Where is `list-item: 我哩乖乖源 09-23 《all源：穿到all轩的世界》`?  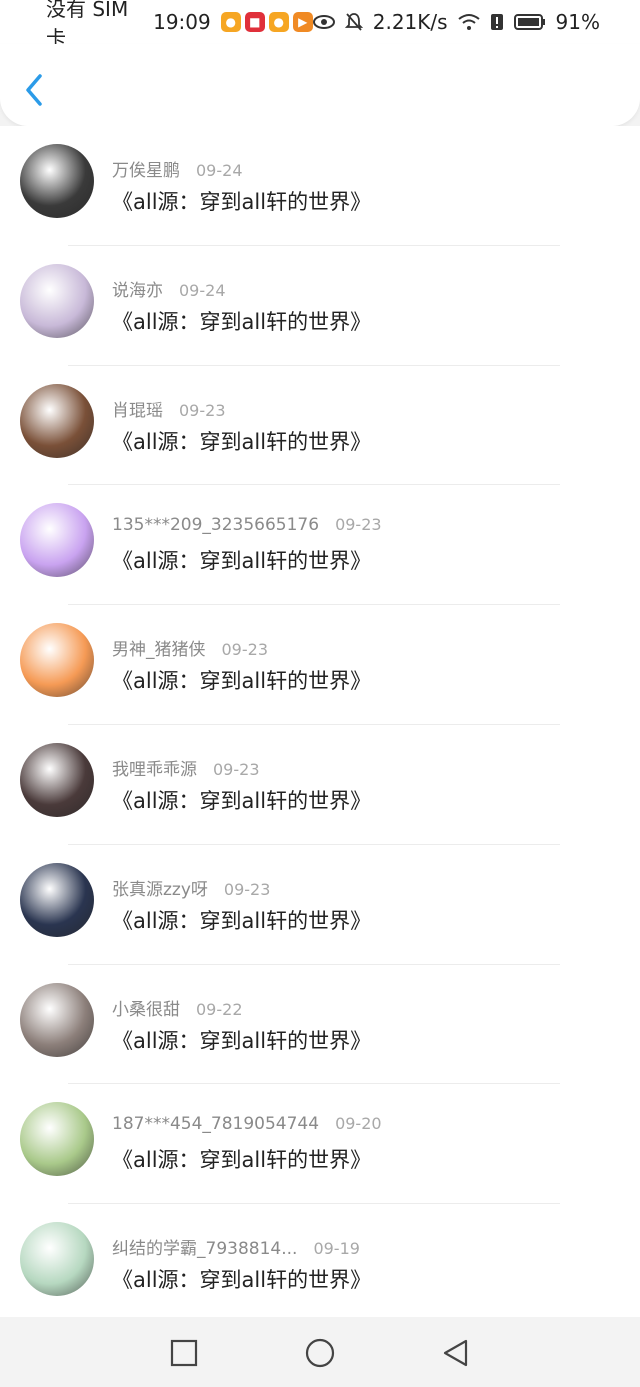 list-item: 我哩乖乖源 09-23 《all源：穿到all轩的世界》 is located at coordinates (320, 785).